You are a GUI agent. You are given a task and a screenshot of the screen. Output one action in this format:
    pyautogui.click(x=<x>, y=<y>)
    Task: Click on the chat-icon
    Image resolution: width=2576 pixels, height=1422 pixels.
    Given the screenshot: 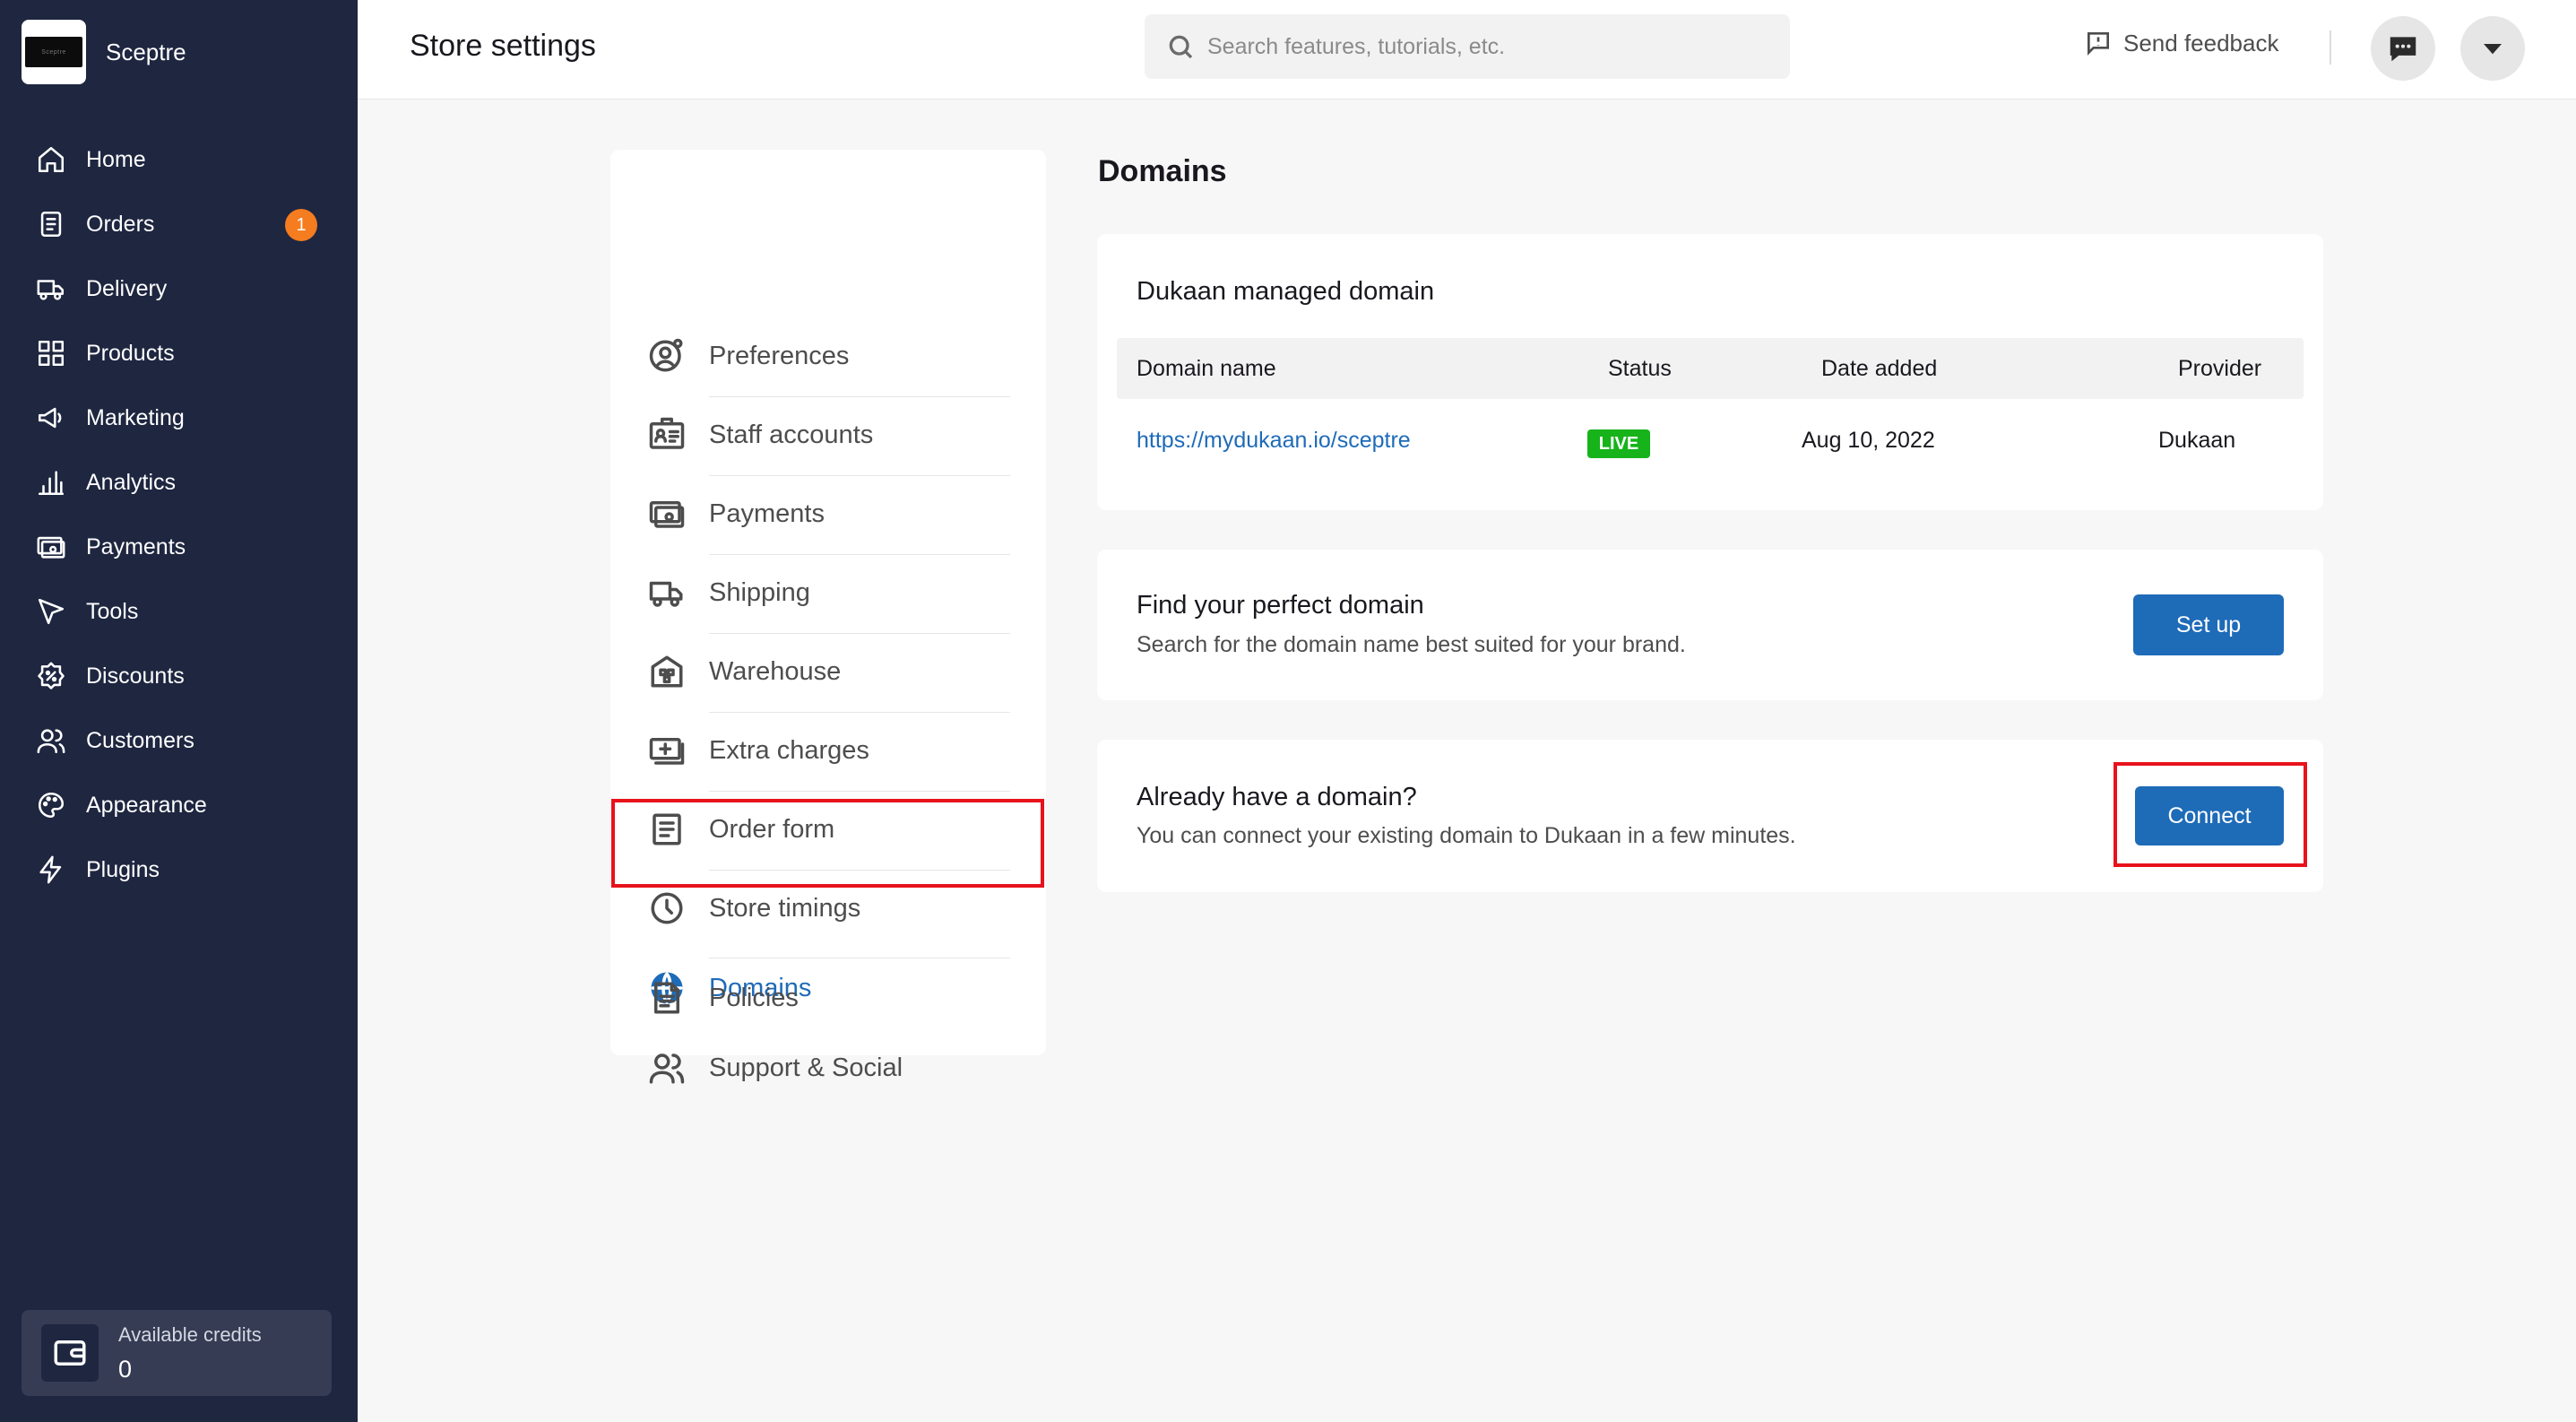 What is the action you would take?
    pyautogui.click(x=2403, y=49)
    